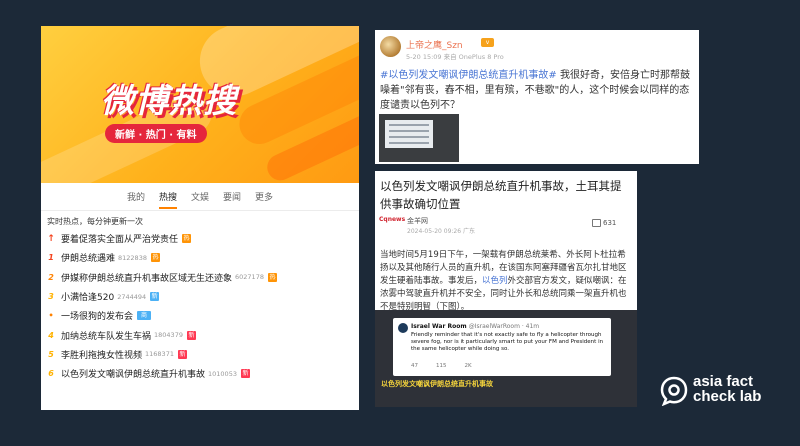 The width and height of the screenshot is (800, 446). I want to click on hot-search-banner: 微博热搜 新鲜 · 热门 · 有料, so click(200, 104).